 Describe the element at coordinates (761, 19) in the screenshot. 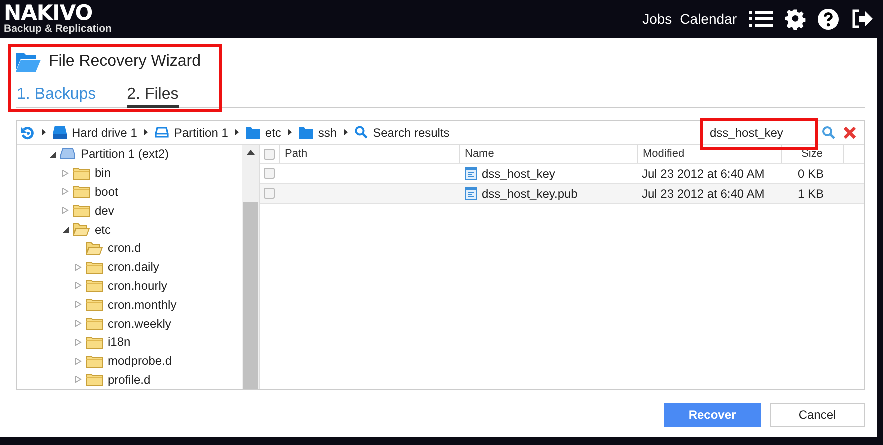

I see `list-icon` at that location.